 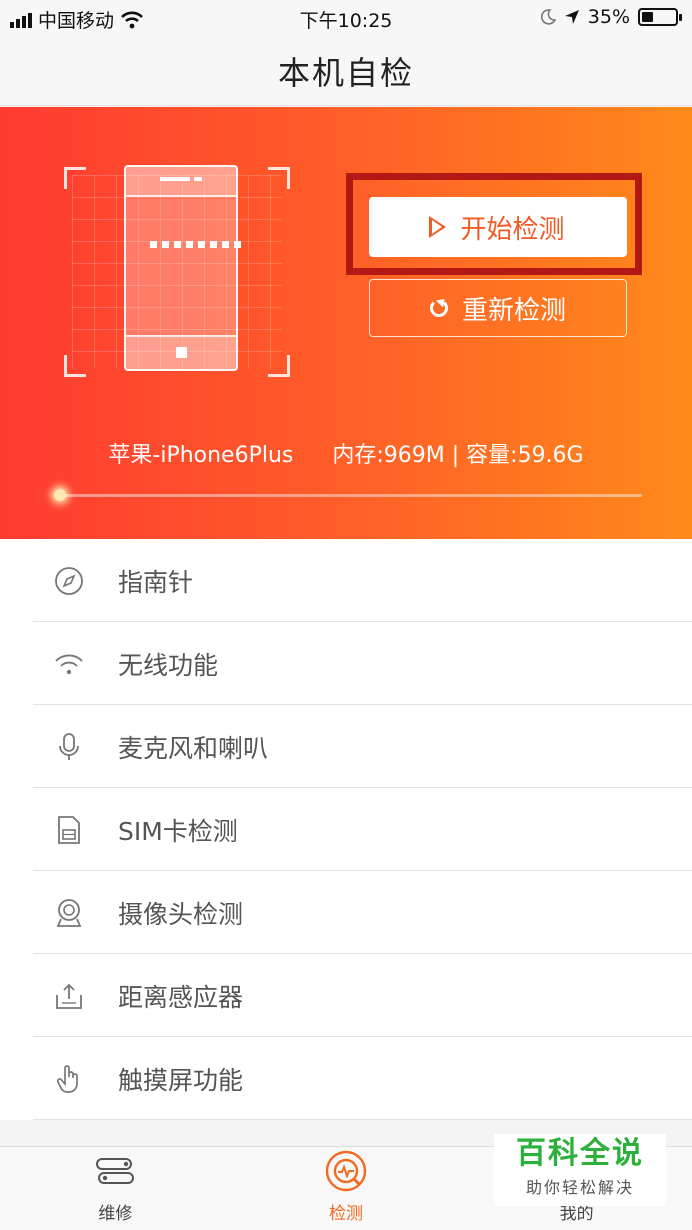 I want to click on nav-bar: 本机自检, so click(x=346, y=71).